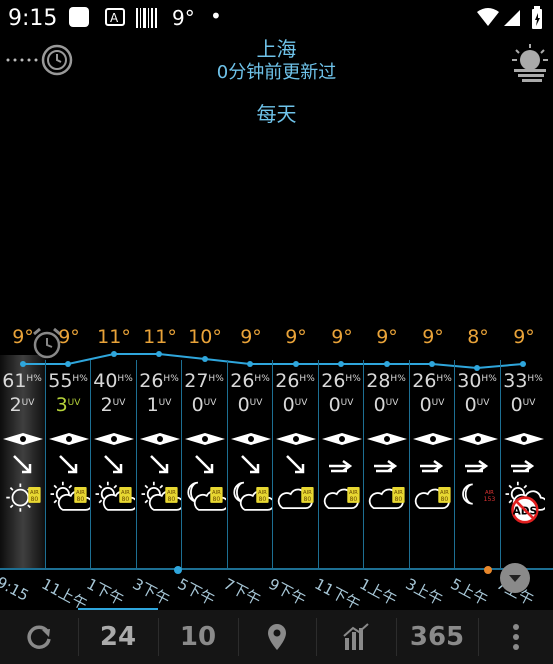 Image resolution: width=553 pixels, height=664 pixels. Describe the element at coordinates (68, 405) in the screenshot. I see `uv-index: 3UV` at that location.